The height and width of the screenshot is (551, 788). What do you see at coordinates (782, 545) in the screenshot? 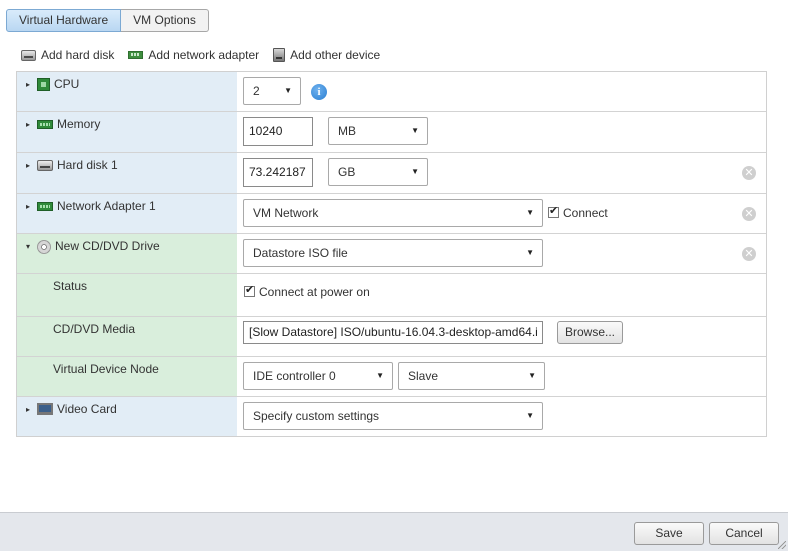
I see `resize-grip-icon` at bounding box center [782, 545].